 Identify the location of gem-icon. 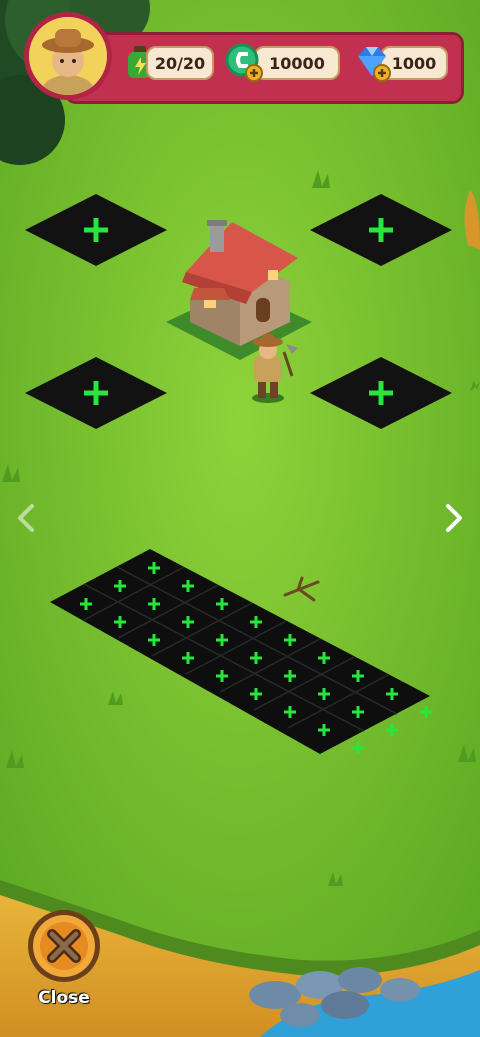
(372, 62).